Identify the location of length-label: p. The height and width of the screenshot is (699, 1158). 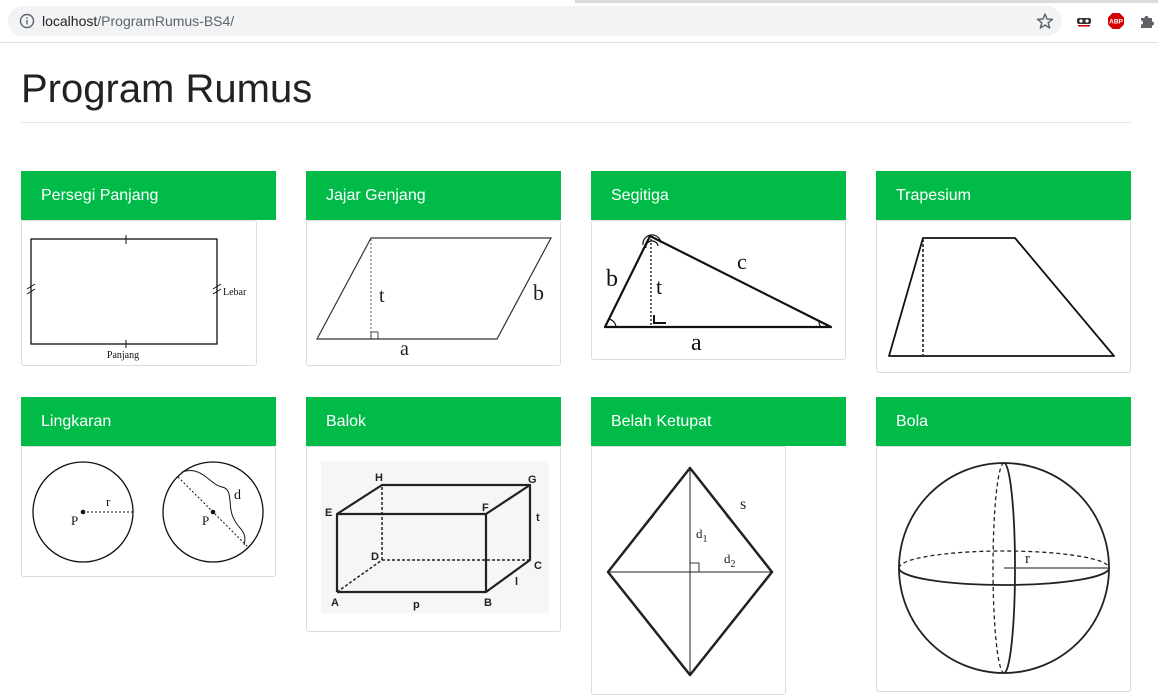
(416, 605).